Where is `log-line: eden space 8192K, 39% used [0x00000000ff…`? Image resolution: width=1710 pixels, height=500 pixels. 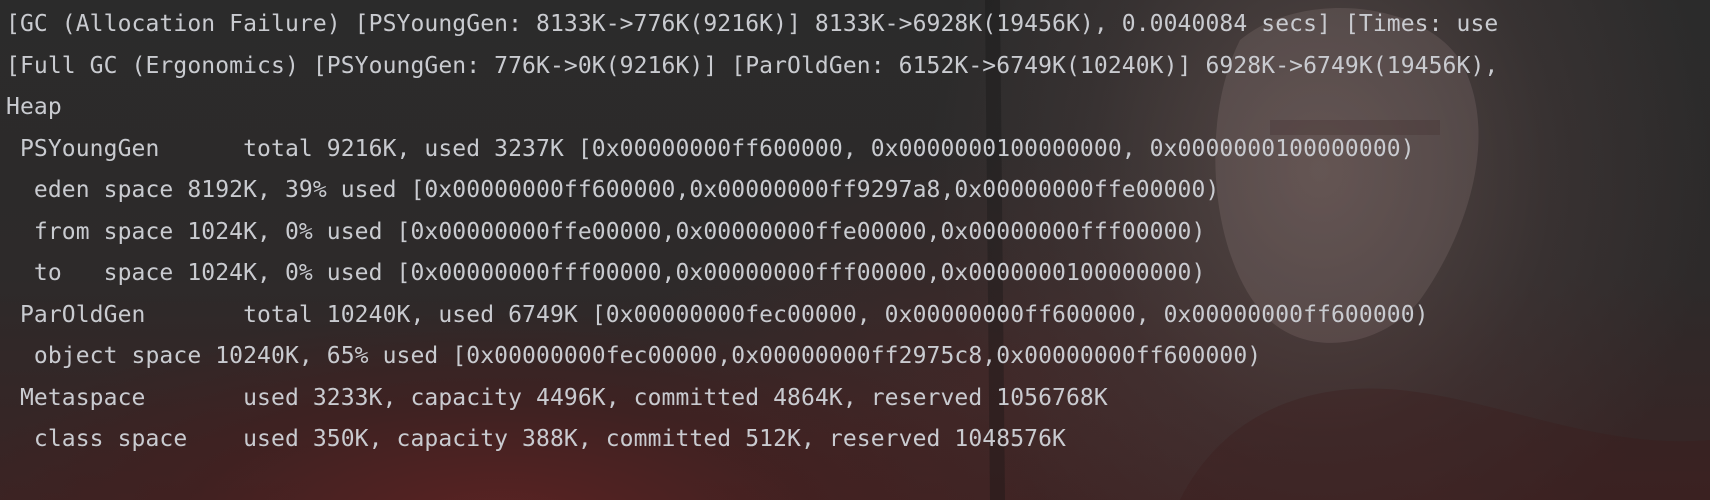
log-line: eden space 8192K, 39% used [0x00000000ff… is located at coordinates (613, 190).